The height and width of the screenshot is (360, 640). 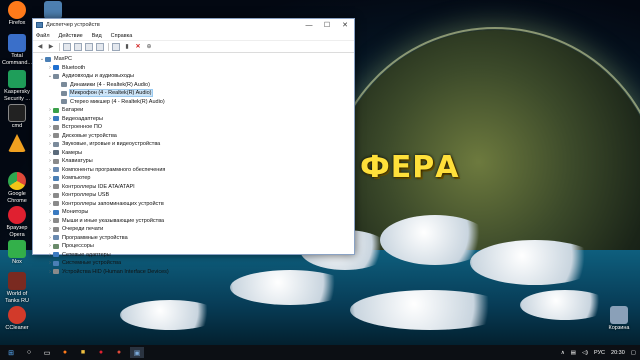 I want to click on tree-category-node: › Компьютер, so click(x=193, y=178).